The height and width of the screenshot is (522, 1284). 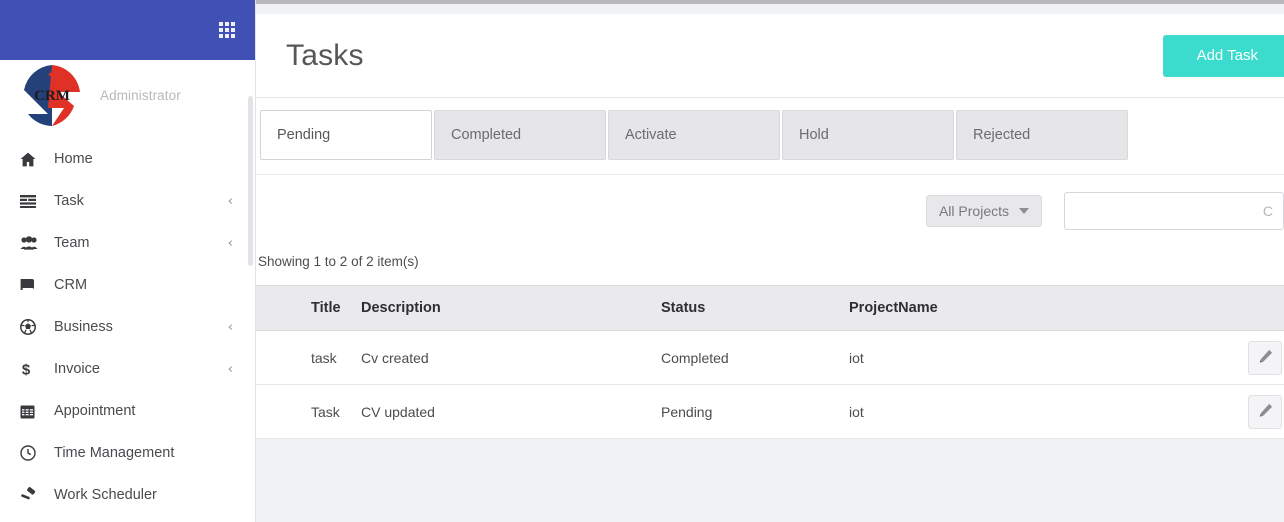 I want to click on sidebar-item-appointment: Appointment, so click(x=127, y=411).